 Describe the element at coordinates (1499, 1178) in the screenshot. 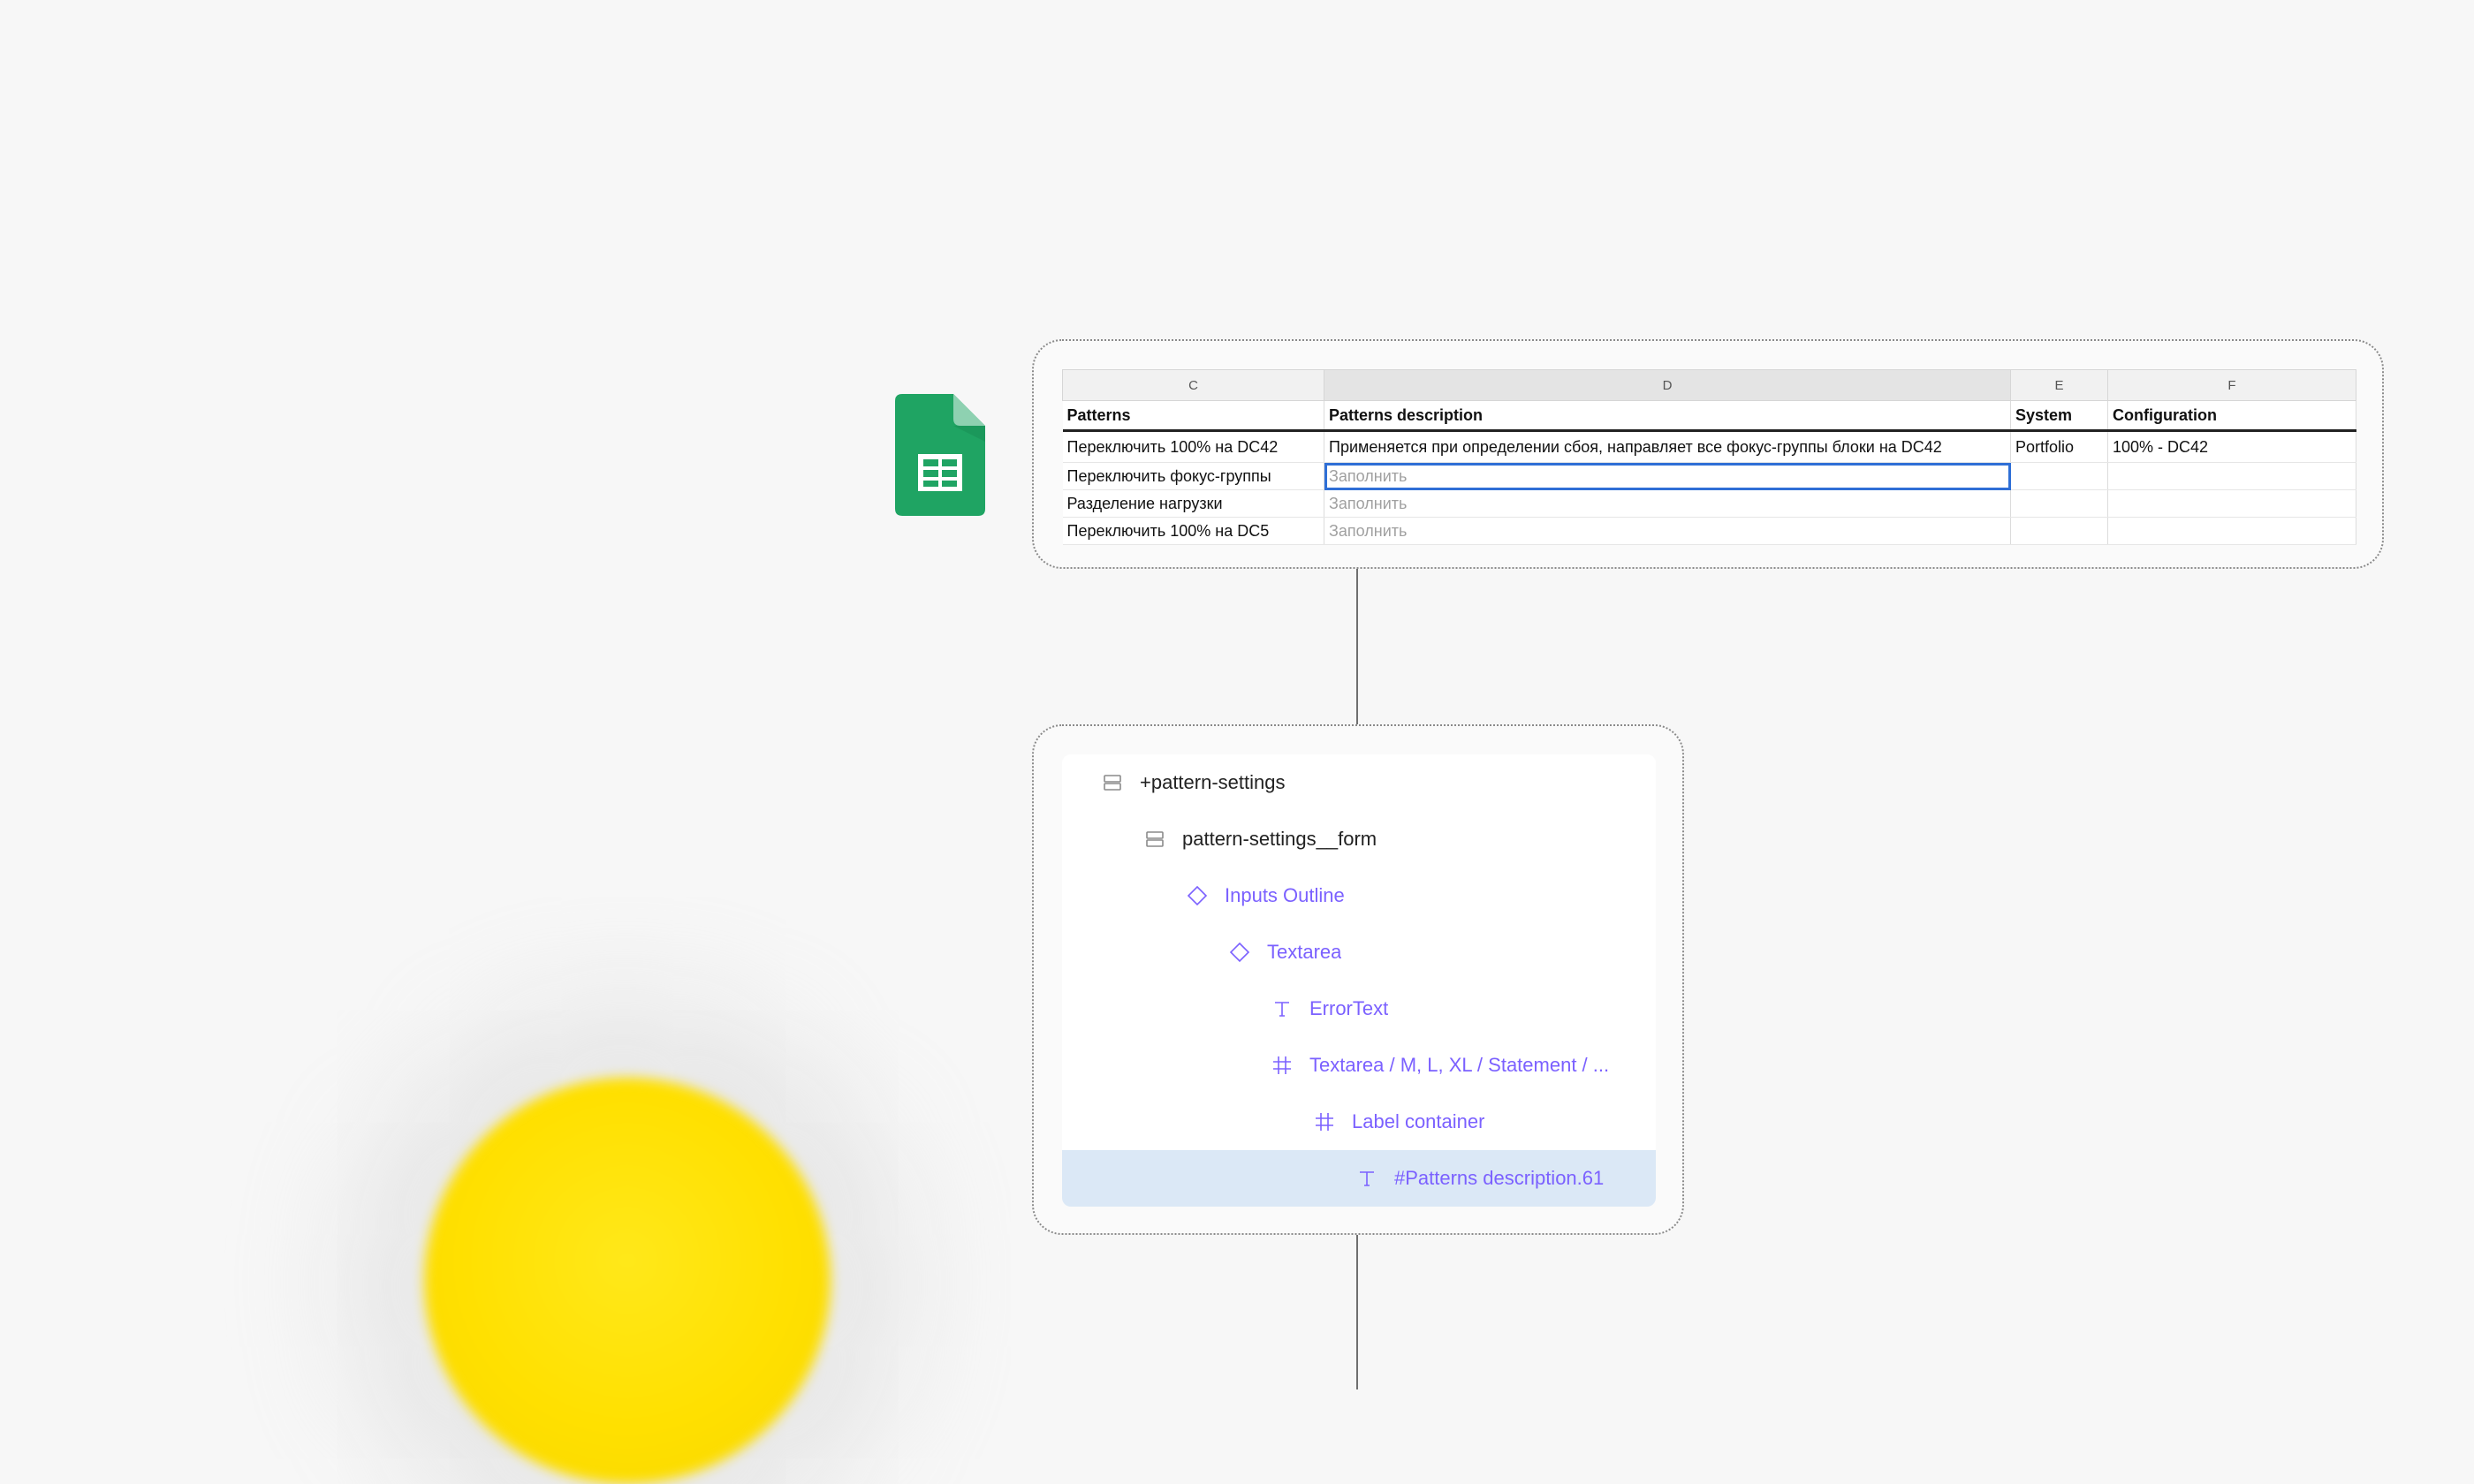

I see `layer-label: #Patterns description.61` at that location.